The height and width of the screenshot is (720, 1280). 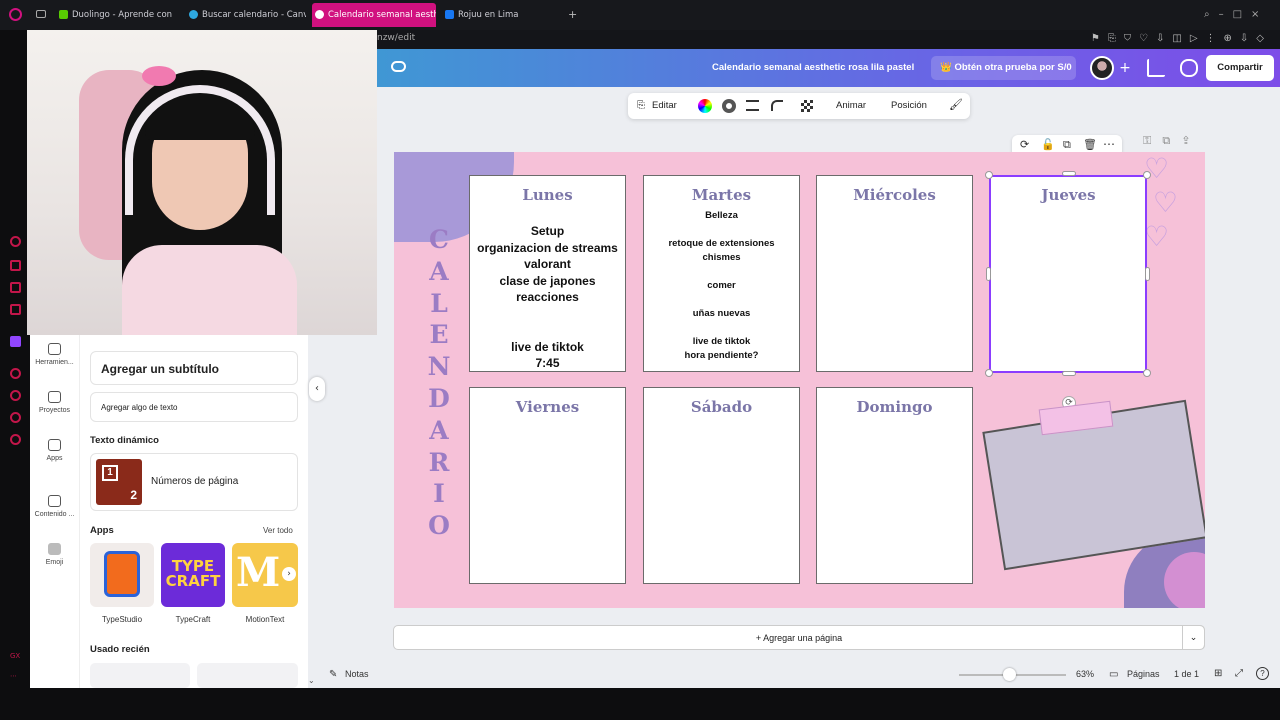 I want to click on rotate-icon: ⟳, so click(x=1024, y=144).